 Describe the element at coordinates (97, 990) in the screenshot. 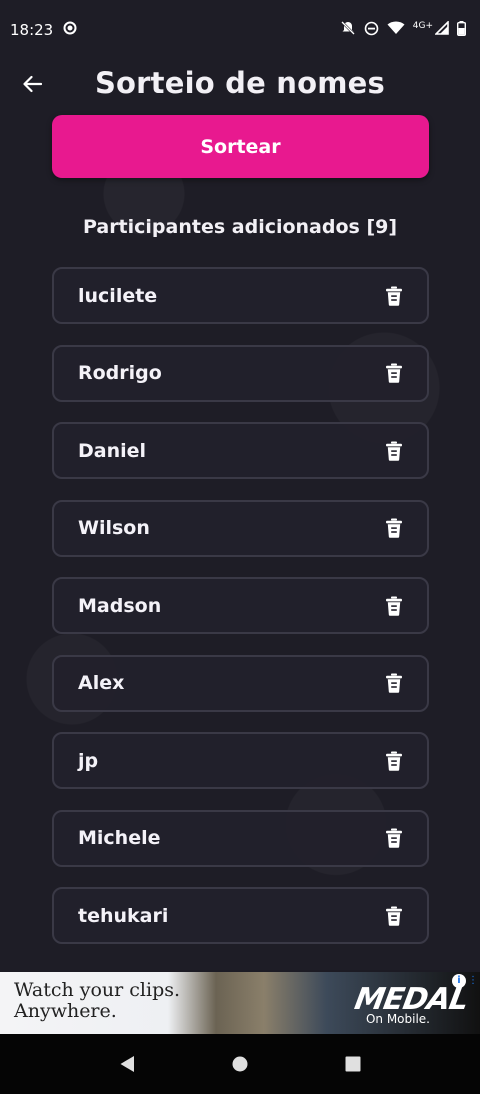

I see `ad-line-1: Watch your clips.` at that location.